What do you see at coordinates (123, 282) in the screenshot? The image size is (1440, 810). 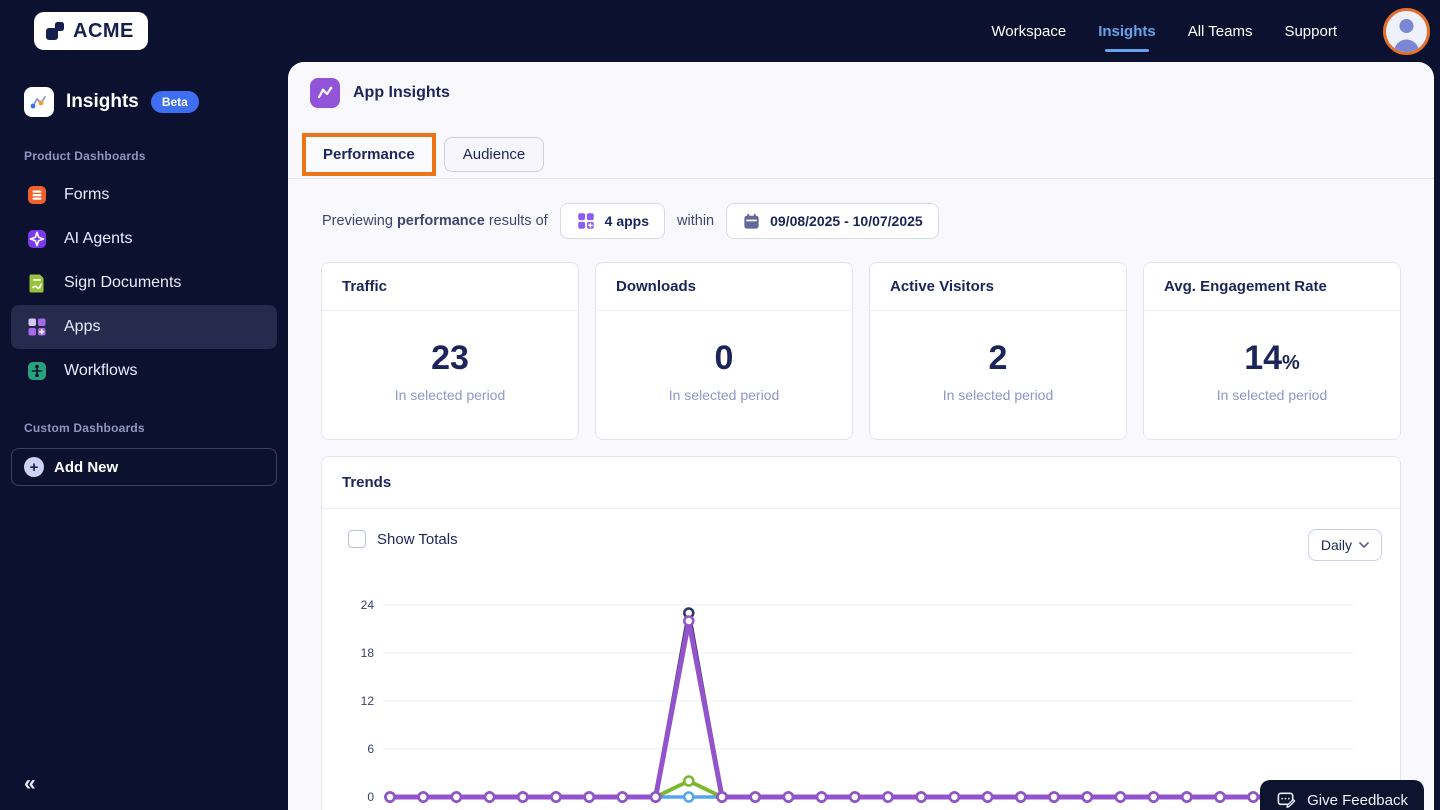 I see `sidebar-item-label: Sign Documents` at bounding box center [123, 282].